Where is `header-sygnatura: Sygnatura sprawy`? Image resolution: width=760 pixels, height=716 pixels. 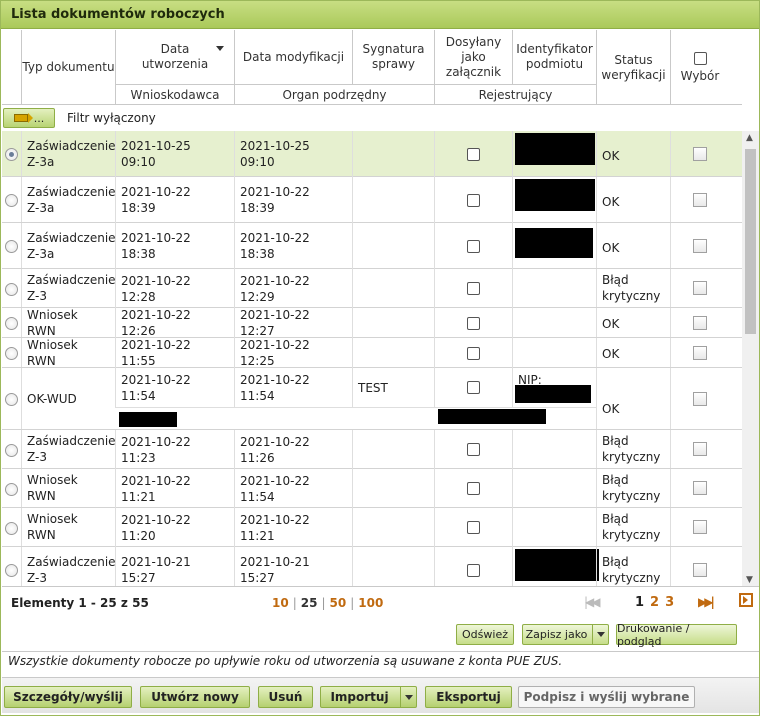
header-sygnatura: Sygnatura sprawy is located at coordinates (393, 57).